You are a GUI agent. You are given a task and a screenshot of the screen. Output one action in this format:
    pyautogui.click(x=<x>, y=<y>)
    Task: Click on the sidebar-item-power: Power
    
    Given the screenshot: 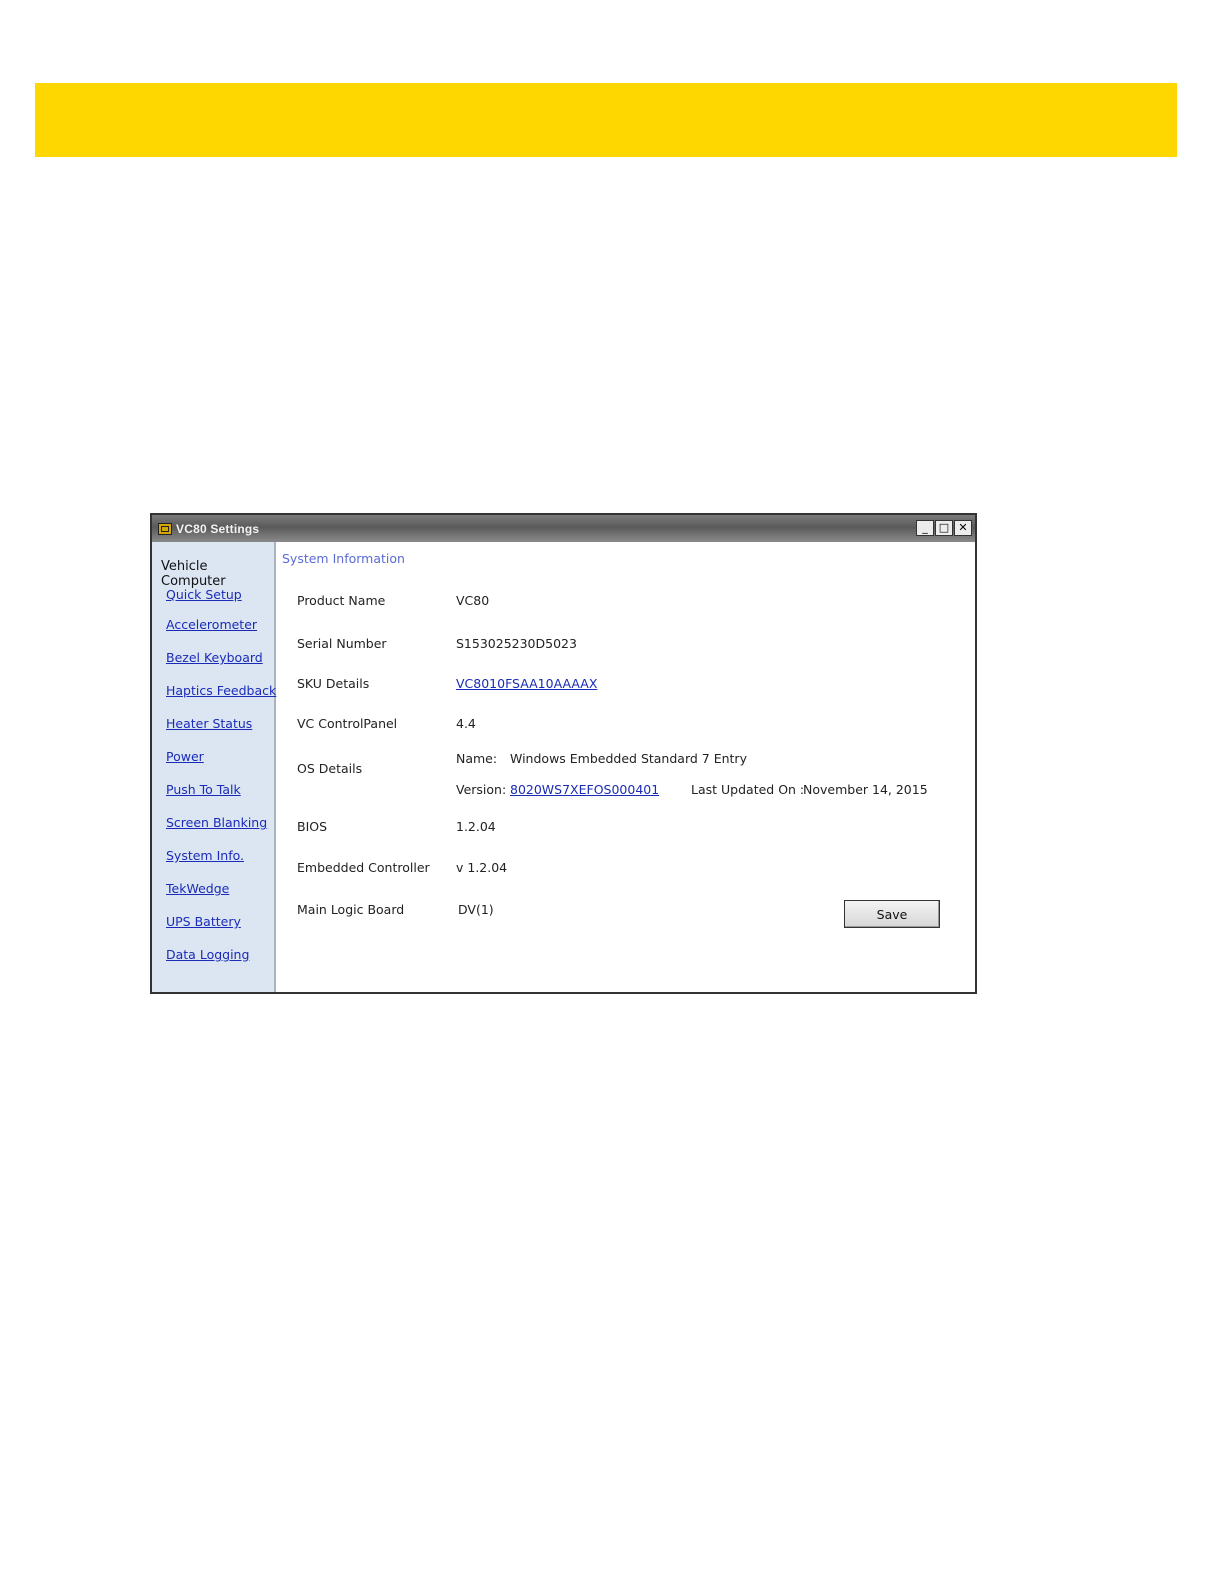 What is the action you would take?
    pyautogui.click(x=185, y=756)
    